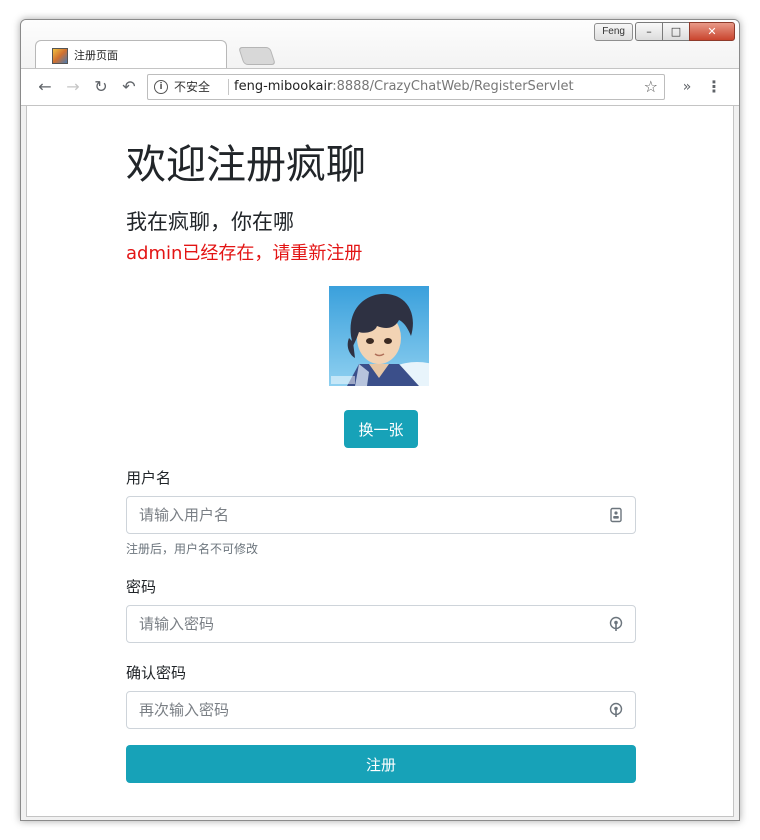 The height and width of the screenshot is (840, 760). Describe the element at coordinates (161, 87) in the screenshot. I see `info-icon: i` at that location.